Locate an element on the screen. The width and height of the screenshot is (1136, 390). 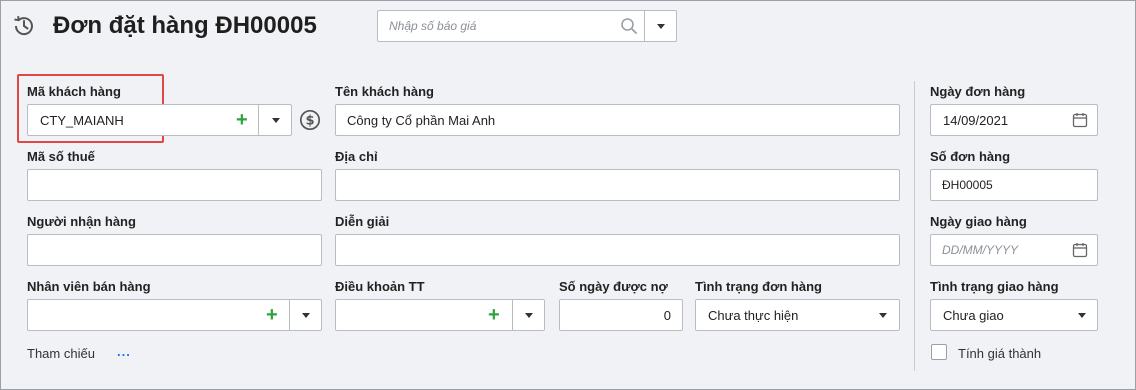
order-number-label: Số đơn hàng is located at coordinates (970, 156).